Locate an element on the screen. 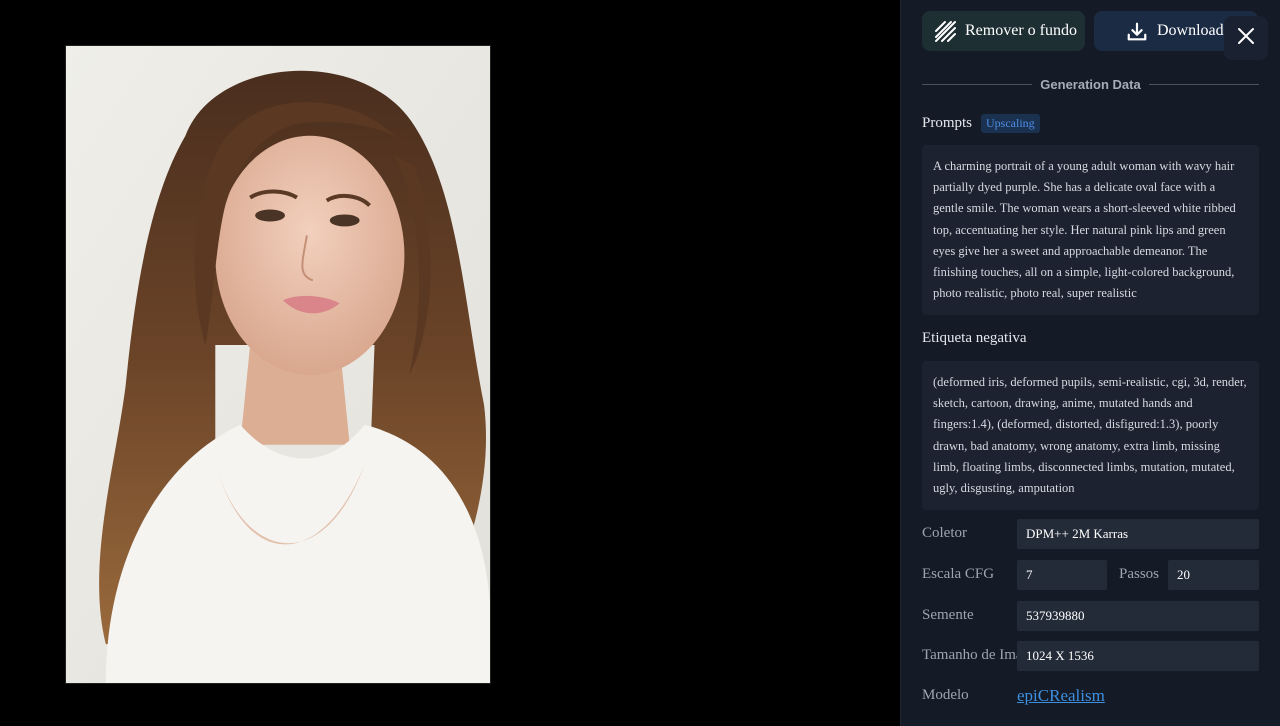 The image size is (1280, 726). download-icon is located at coordinates (1137, 31).